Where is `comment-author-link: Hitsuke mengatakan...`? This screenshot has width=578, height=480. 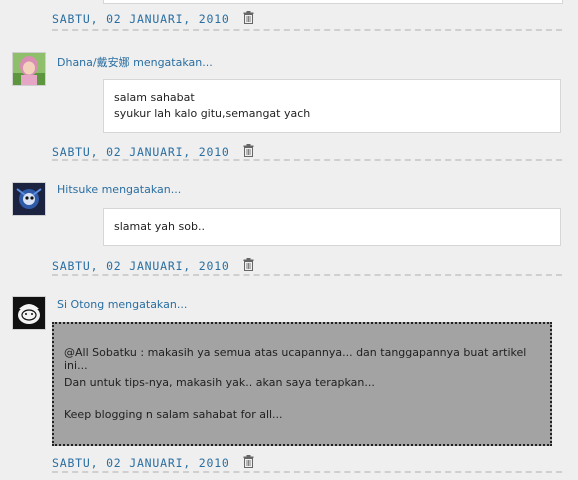 comment-author-link: Hitsuke mengatakan... is located at coordinates (119, 189).